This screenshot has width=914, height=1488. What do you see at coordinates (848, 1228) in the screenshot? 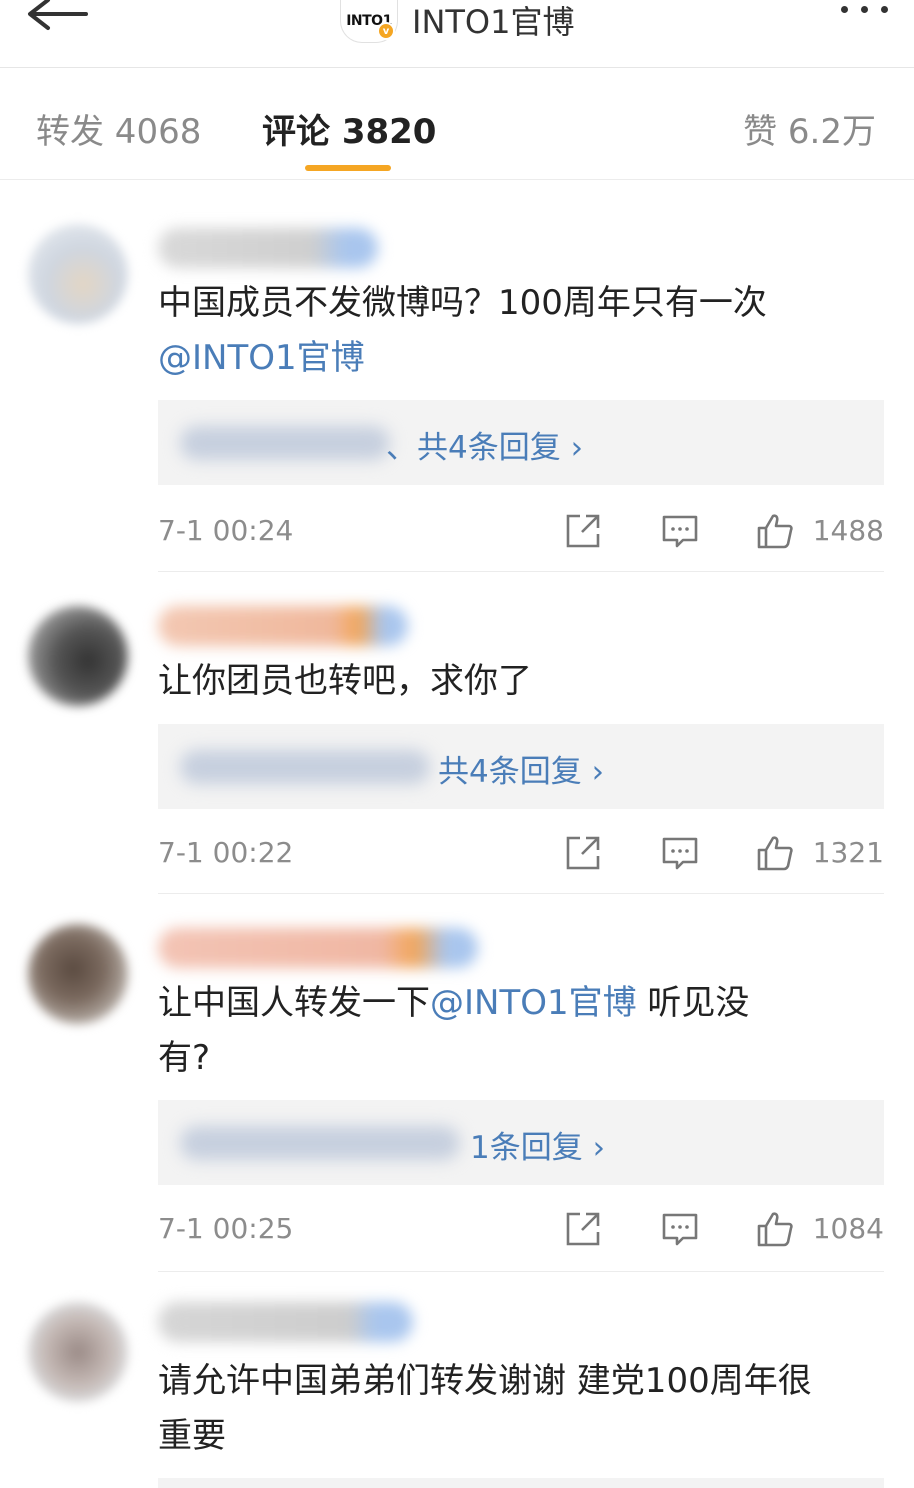
I see `like-count: 1084` at bounding box center [848, 1228].